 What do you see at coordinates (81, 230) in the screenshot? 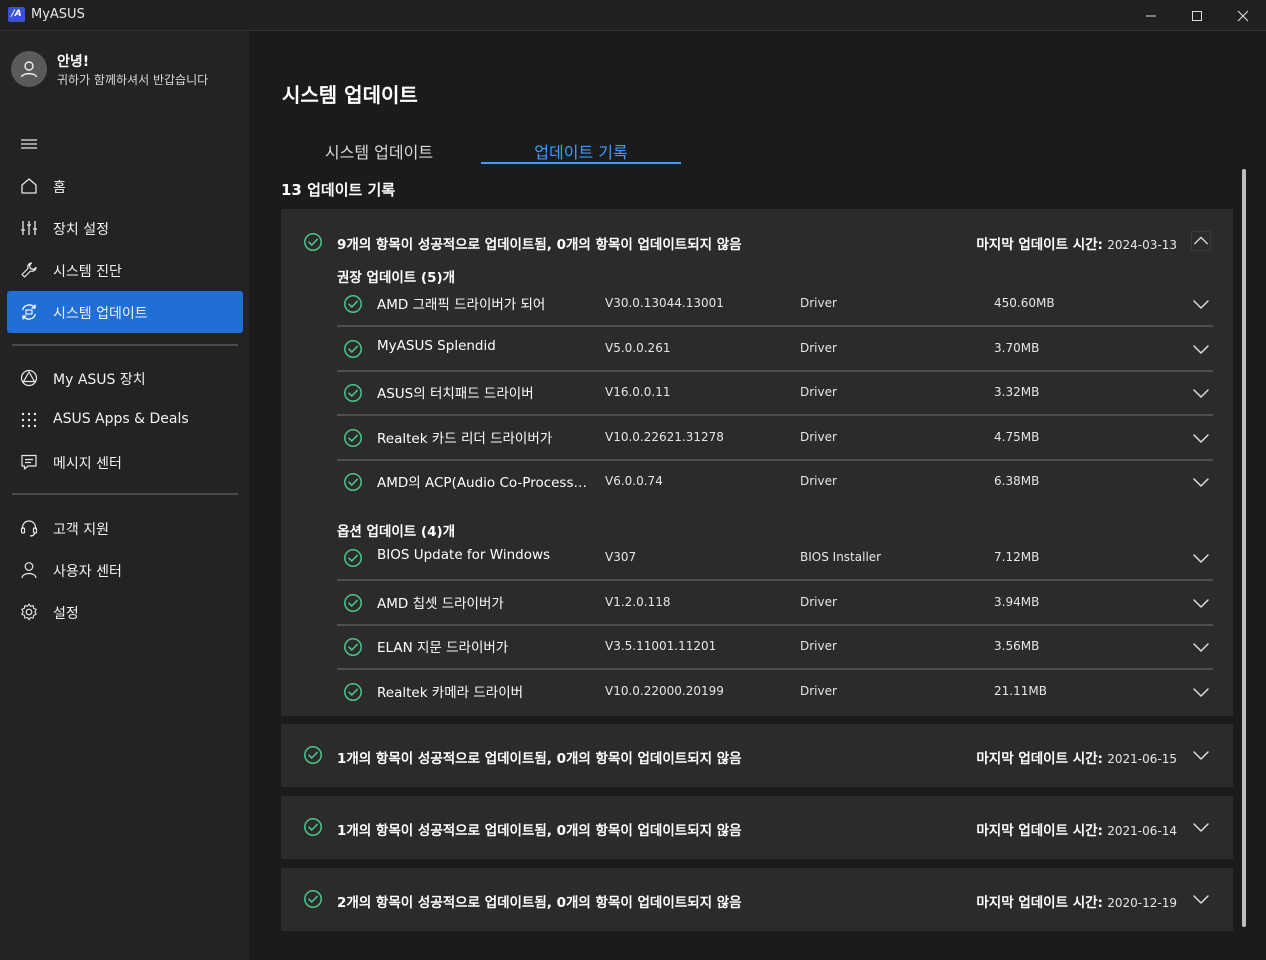
I see `sidebar-item-label: 장치 설정` at bounding box center [81, 230].